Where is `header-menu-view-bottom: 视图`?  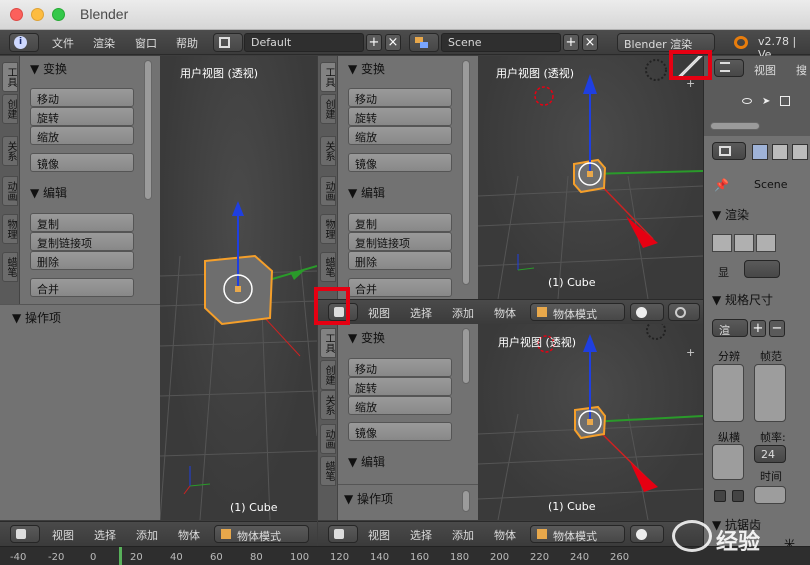 header-menu-view-bottom: 视图 is located at coordinates (379, 535).